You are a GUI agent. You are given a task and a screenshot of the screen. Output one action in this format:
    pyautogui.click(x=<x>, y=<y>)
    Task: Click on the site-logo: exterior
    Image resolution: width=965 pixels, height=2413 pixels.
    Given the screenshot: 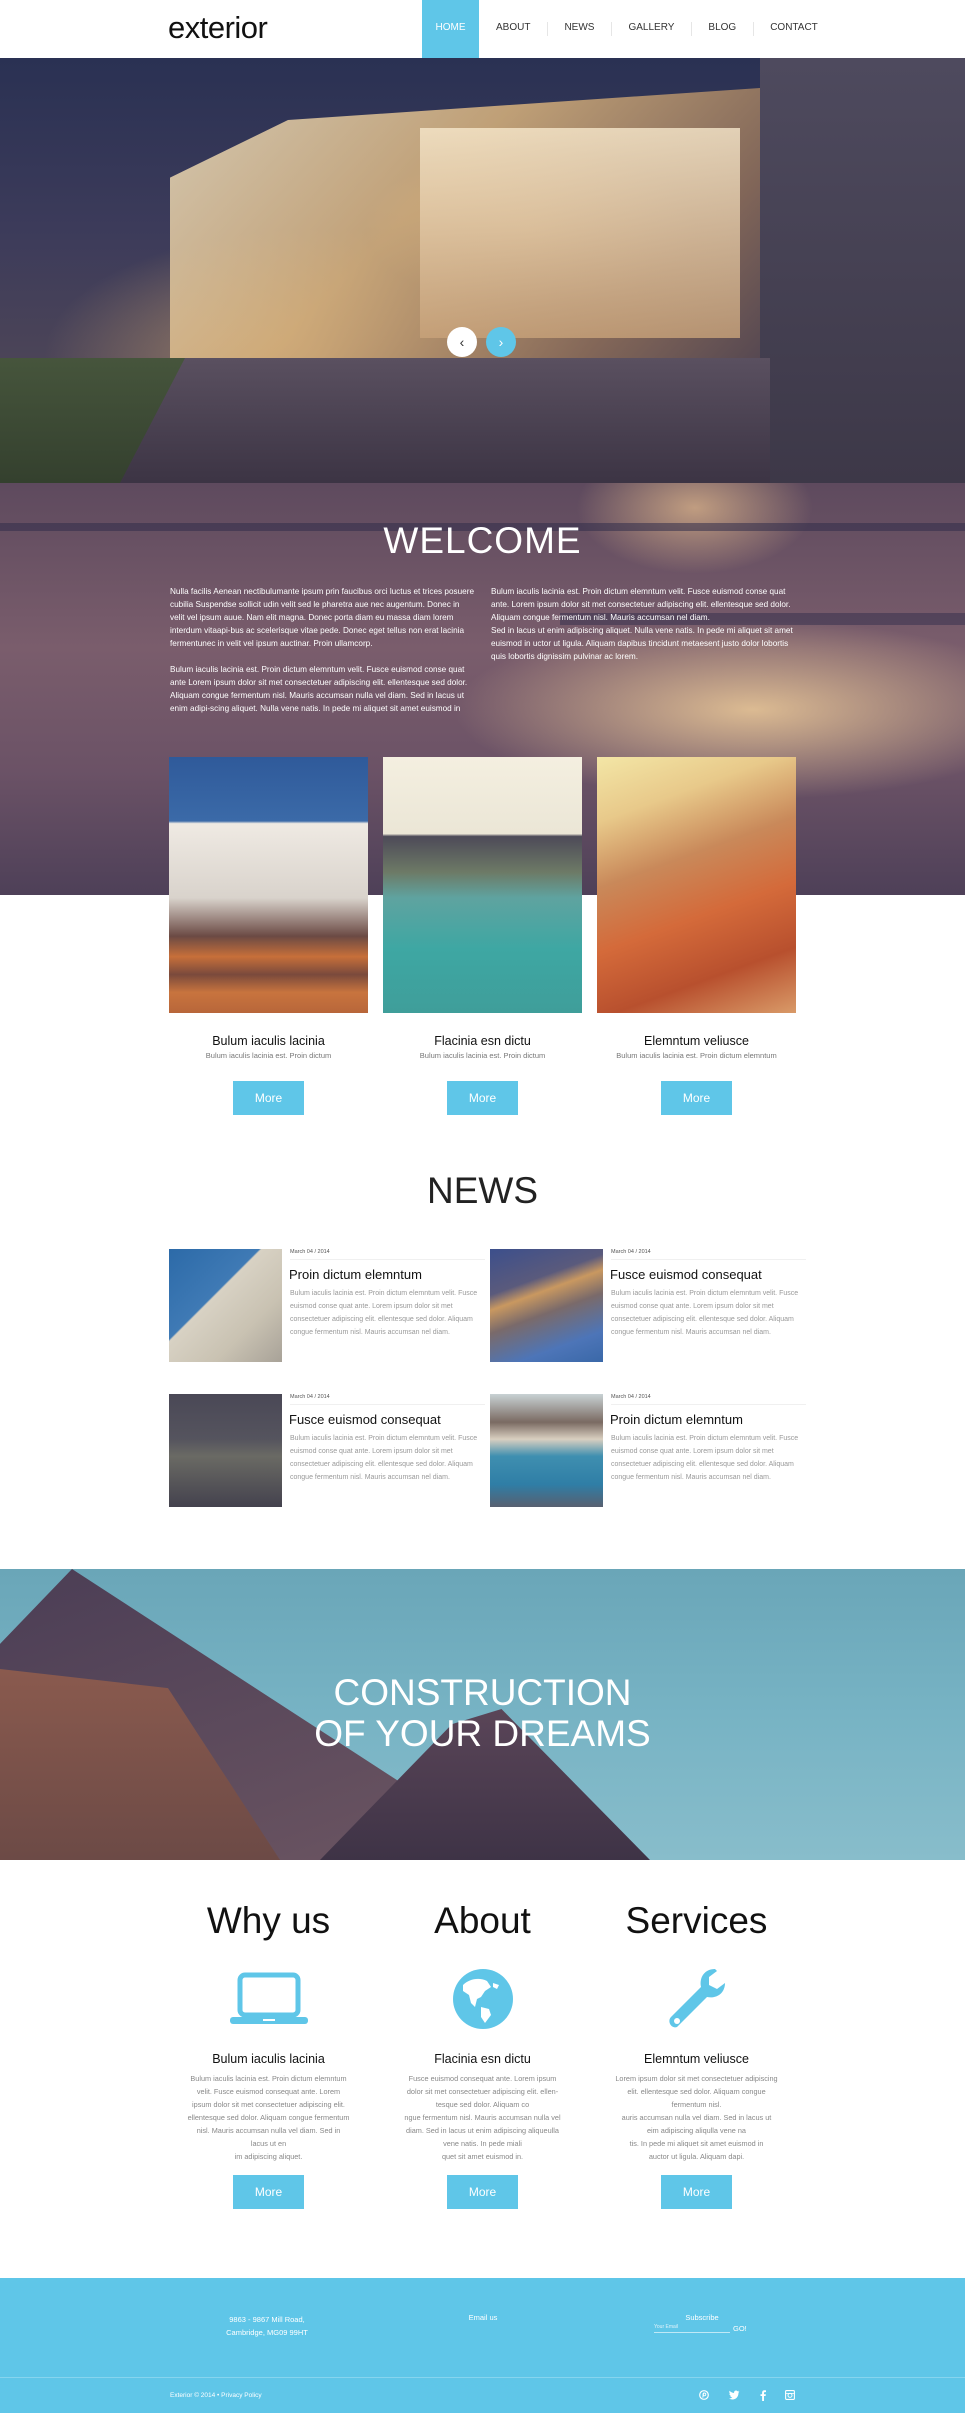 What is the action you would take?
    pyautogui.click(x=218, y=28)
    